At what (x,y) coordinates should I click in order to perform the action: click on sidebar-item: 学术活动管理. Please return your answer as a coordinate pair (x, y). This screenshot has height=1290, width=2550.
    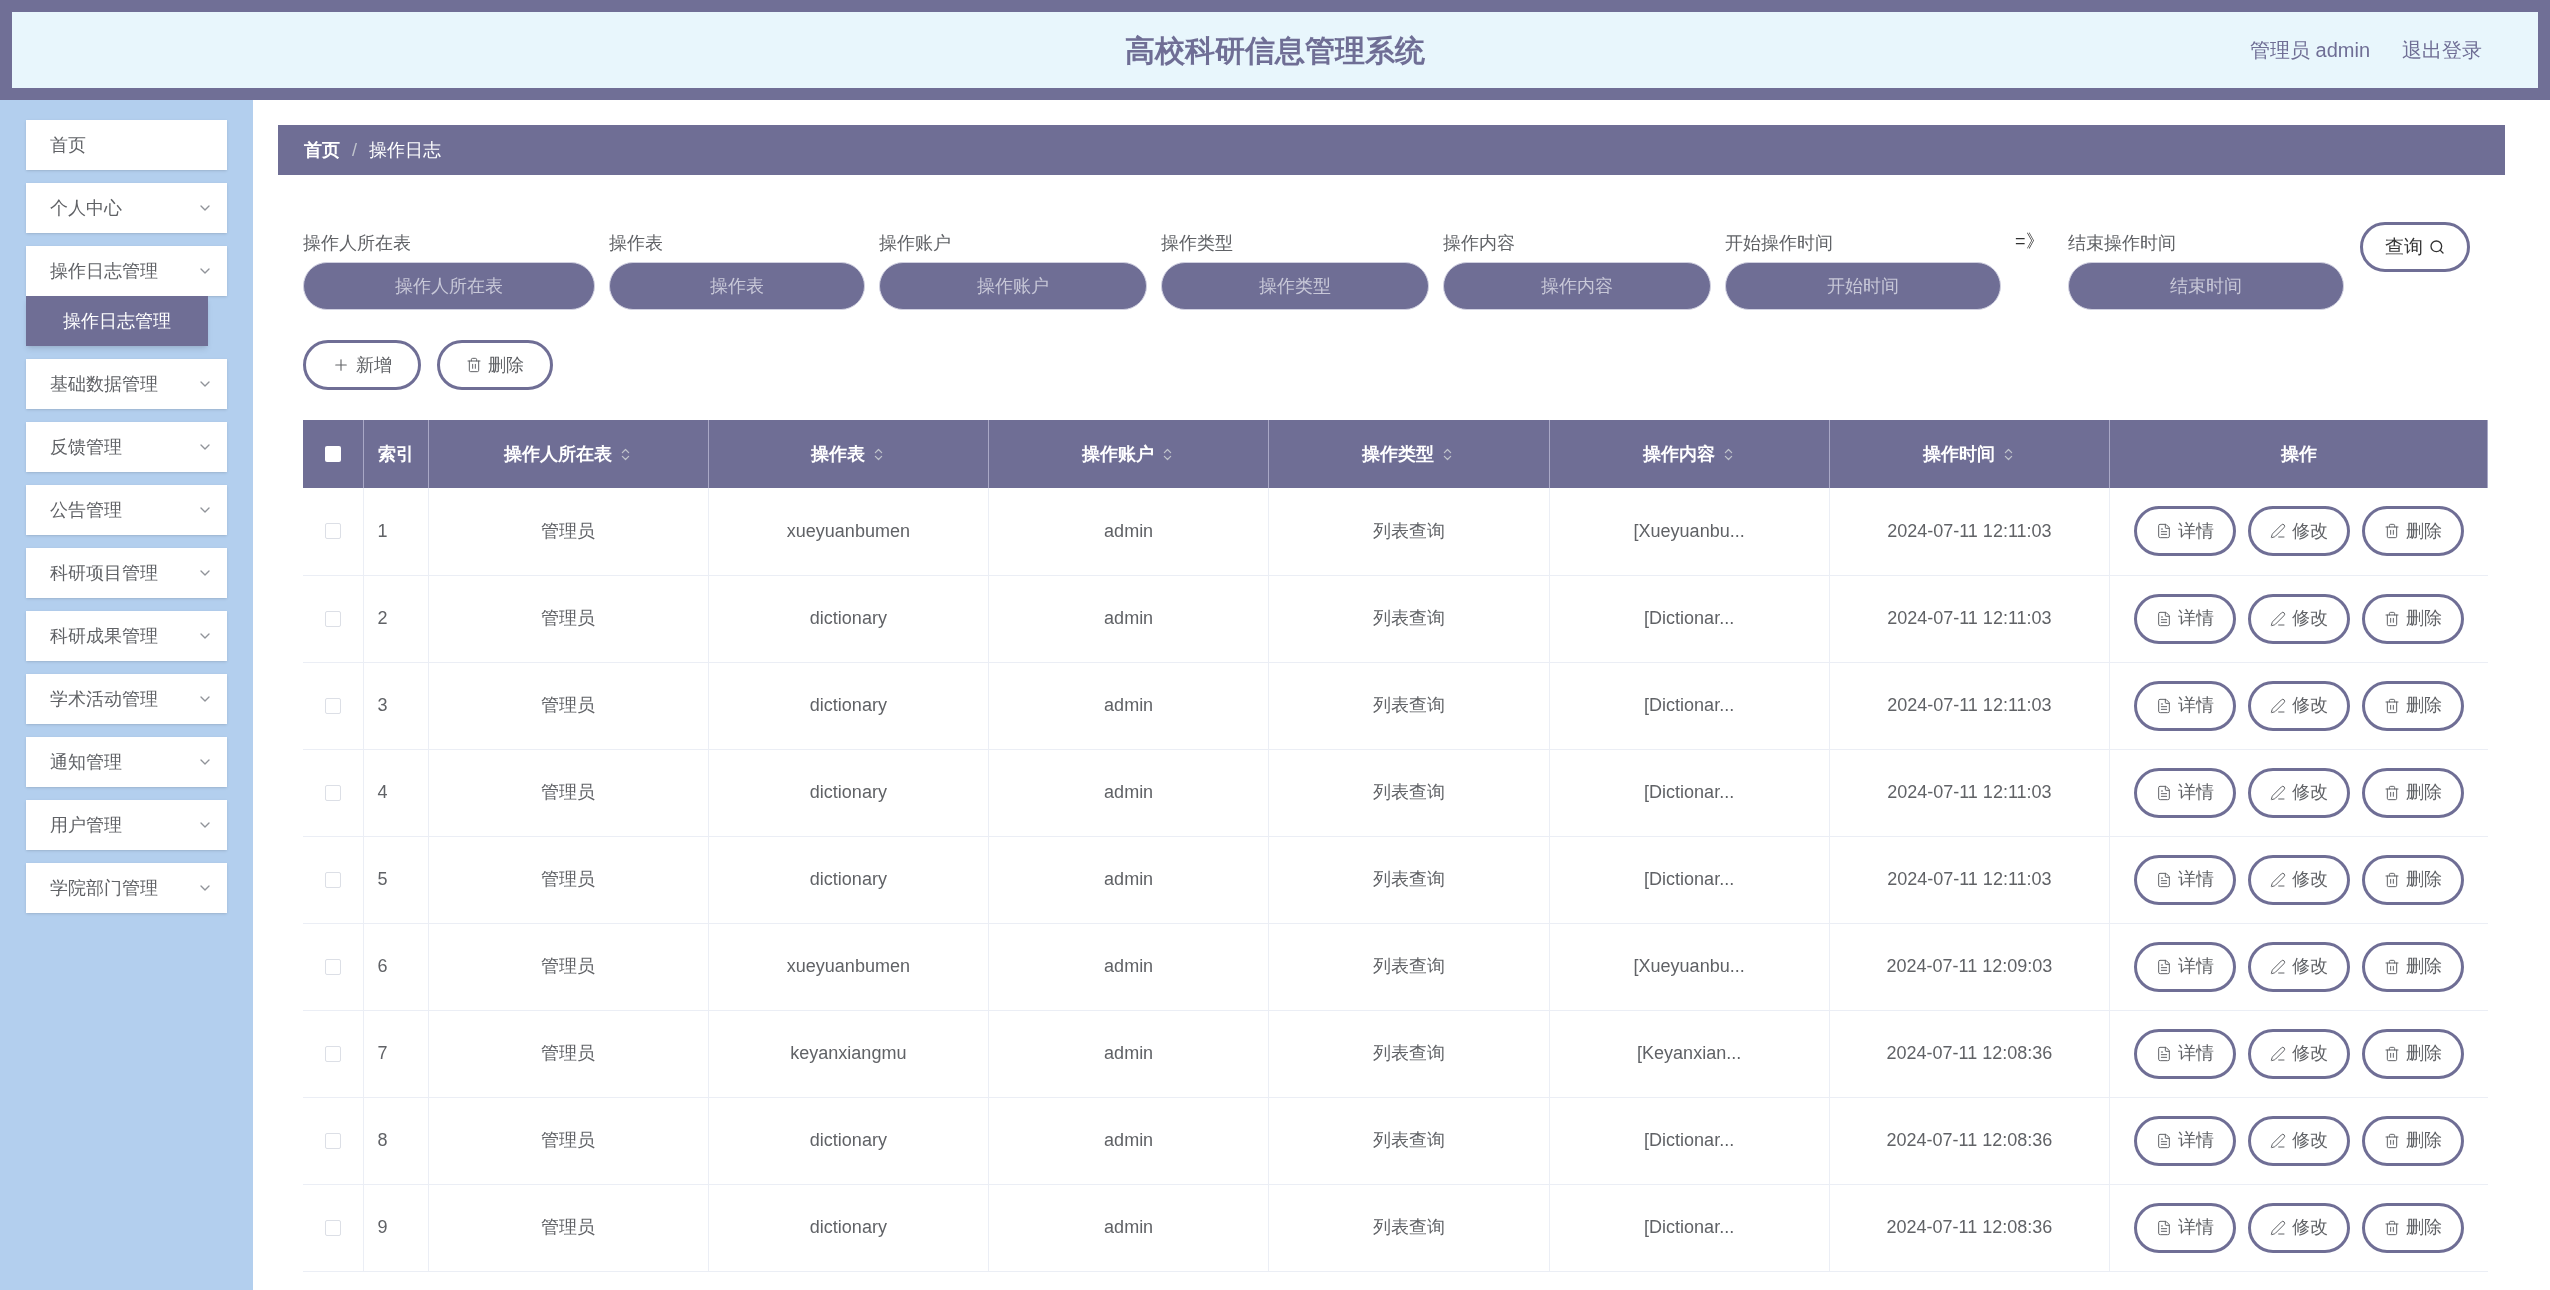
    Looking at the image, I should click on (126, 699).